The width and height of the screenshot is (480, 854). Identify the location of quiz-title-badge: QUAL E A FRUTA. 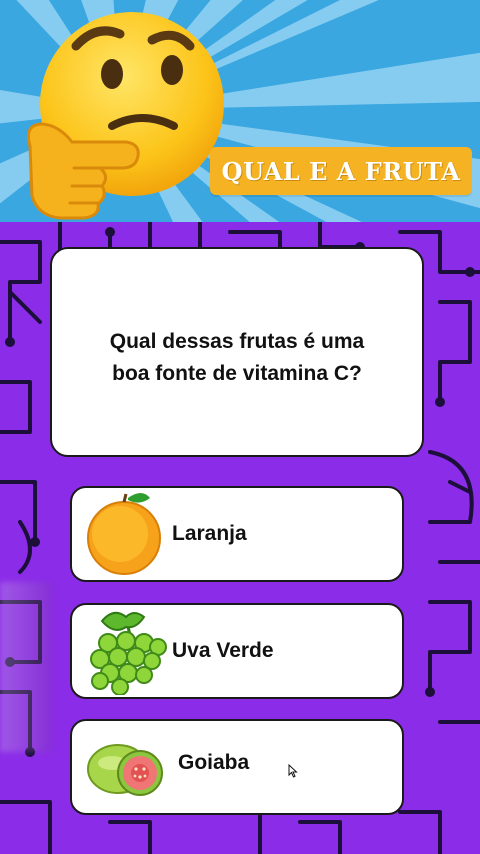
(341, 171).